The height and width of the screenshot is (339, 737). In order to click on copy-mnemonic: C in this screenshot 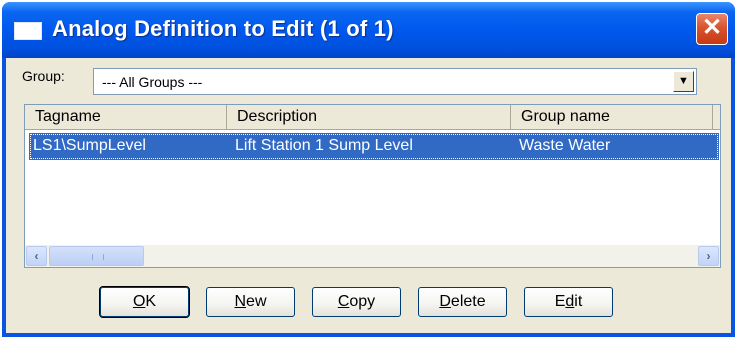, I will do `click(343, 301)`.